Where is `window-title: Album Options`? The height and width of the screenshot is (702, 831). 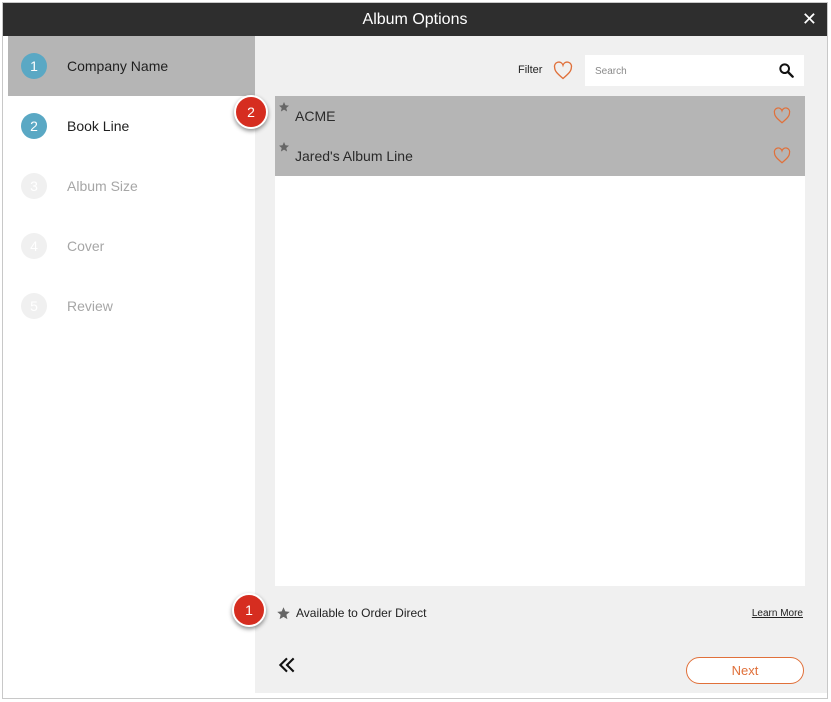 window-title: Album Options is located at coordinates (415, 19).